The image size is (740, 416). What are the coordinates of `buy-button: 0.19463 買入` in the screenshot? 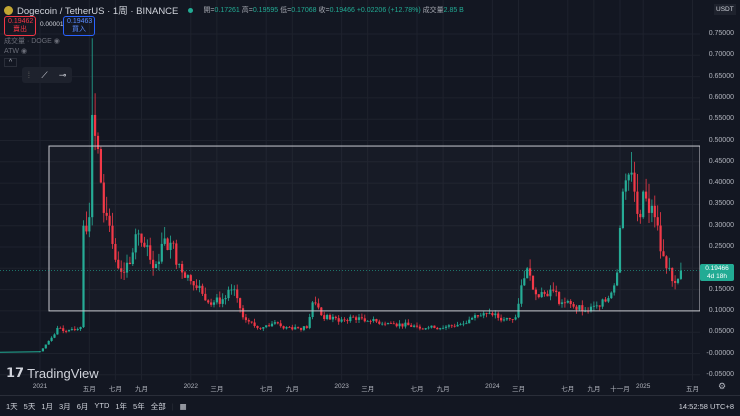 It's located at (79, 26).